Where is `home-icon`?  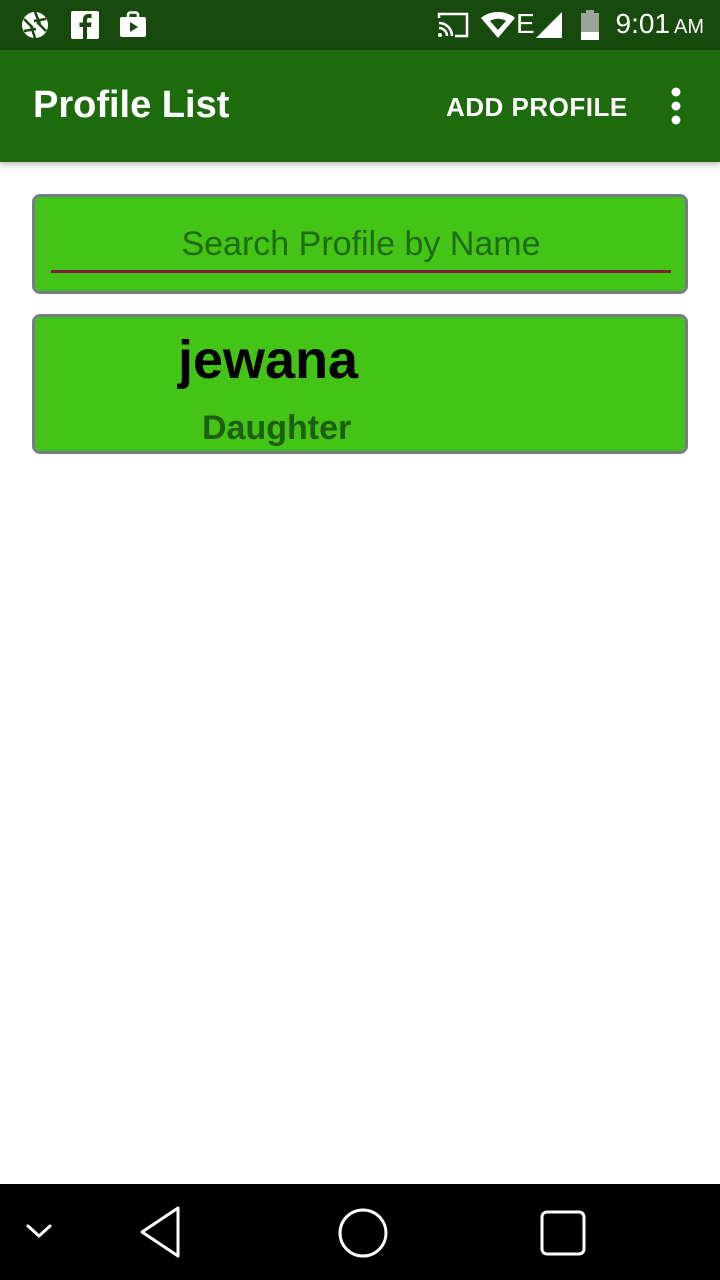 home-icon is located at coordinates (363, 1233).